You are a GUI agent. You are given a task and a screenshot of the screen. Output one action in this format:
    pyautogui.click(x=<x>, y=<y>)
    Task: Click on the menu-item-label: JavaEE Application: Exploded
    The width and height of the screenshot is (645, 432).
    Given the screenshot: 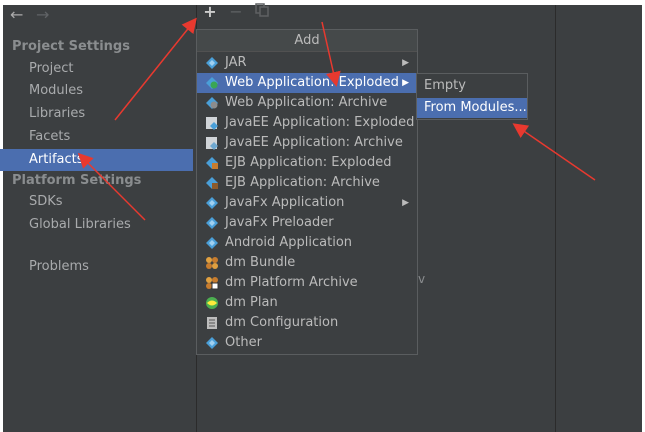 What is the action you would take?
    pyautogui.click(x=320, y=122)
    